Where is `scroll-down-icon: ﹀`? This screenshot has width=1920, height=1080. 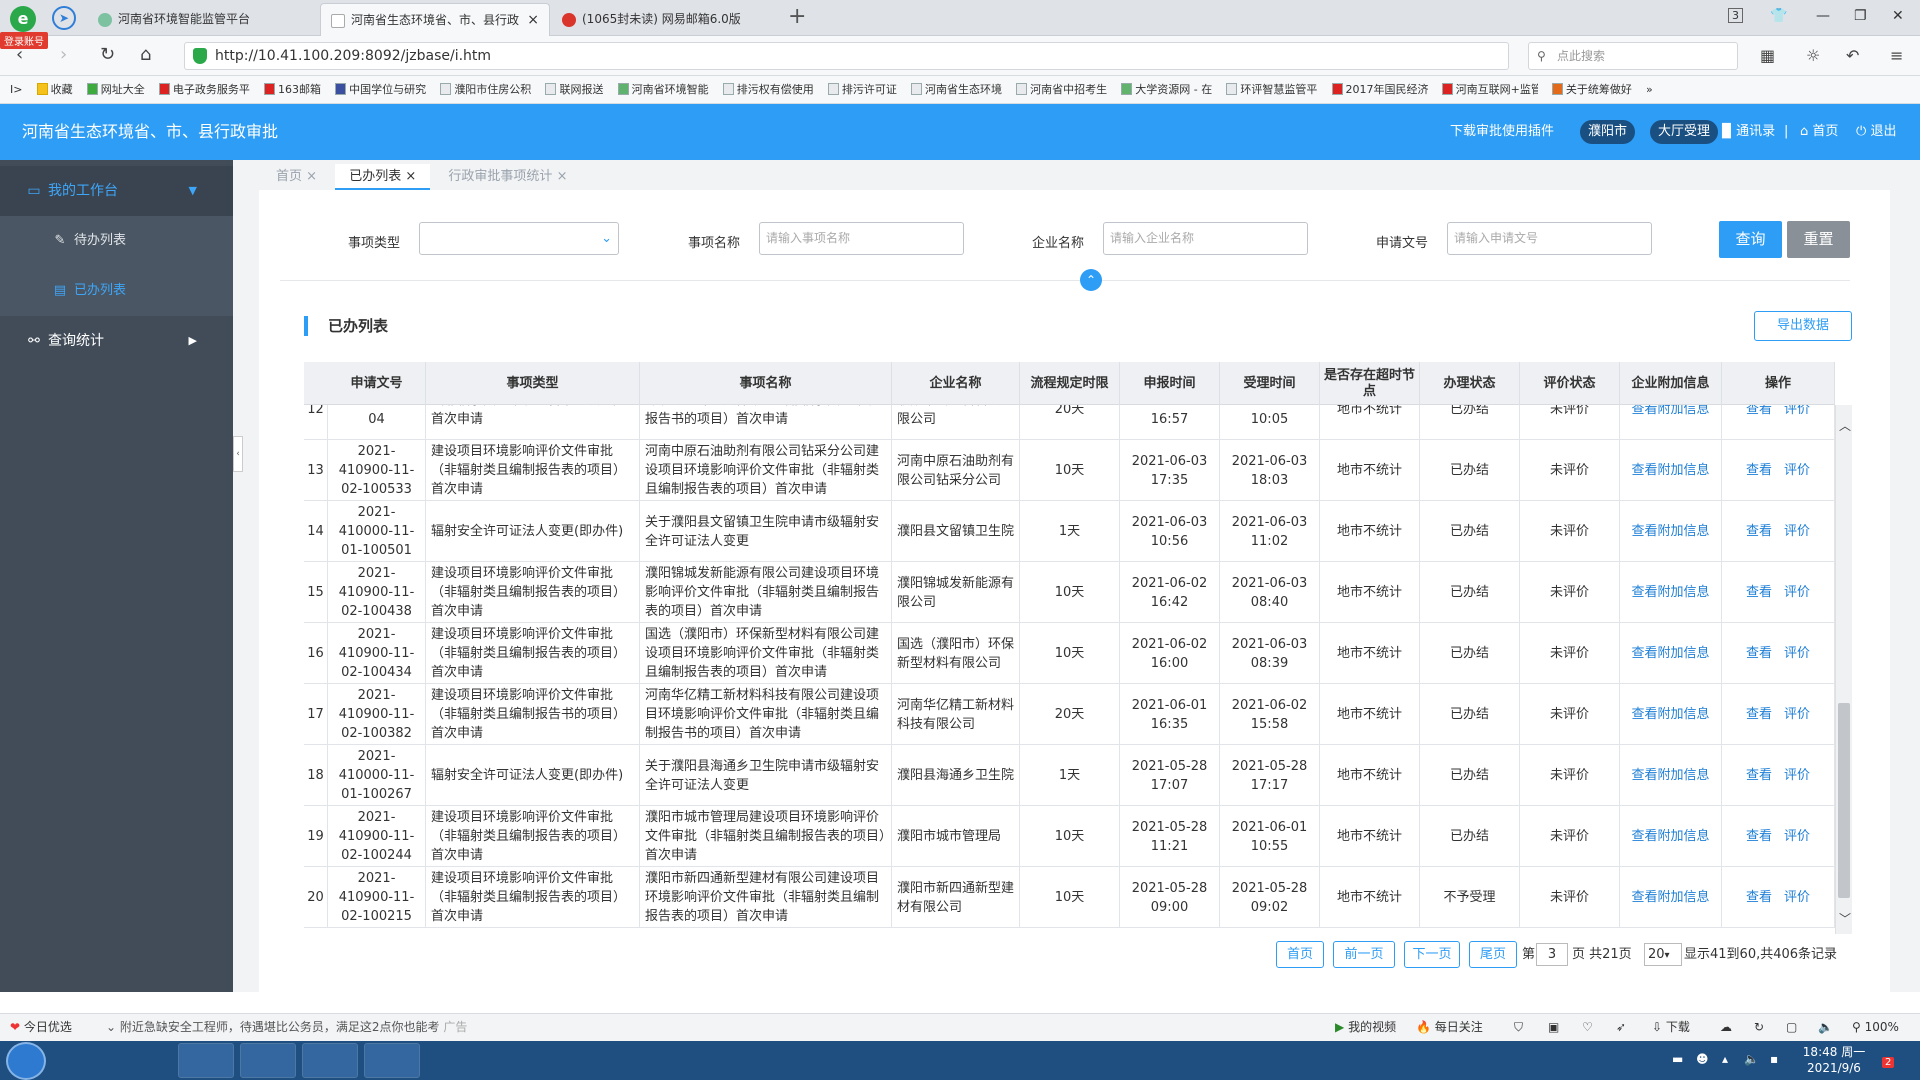
scroll-down-icon: ﹀ is located at coordinates (1845, 918).